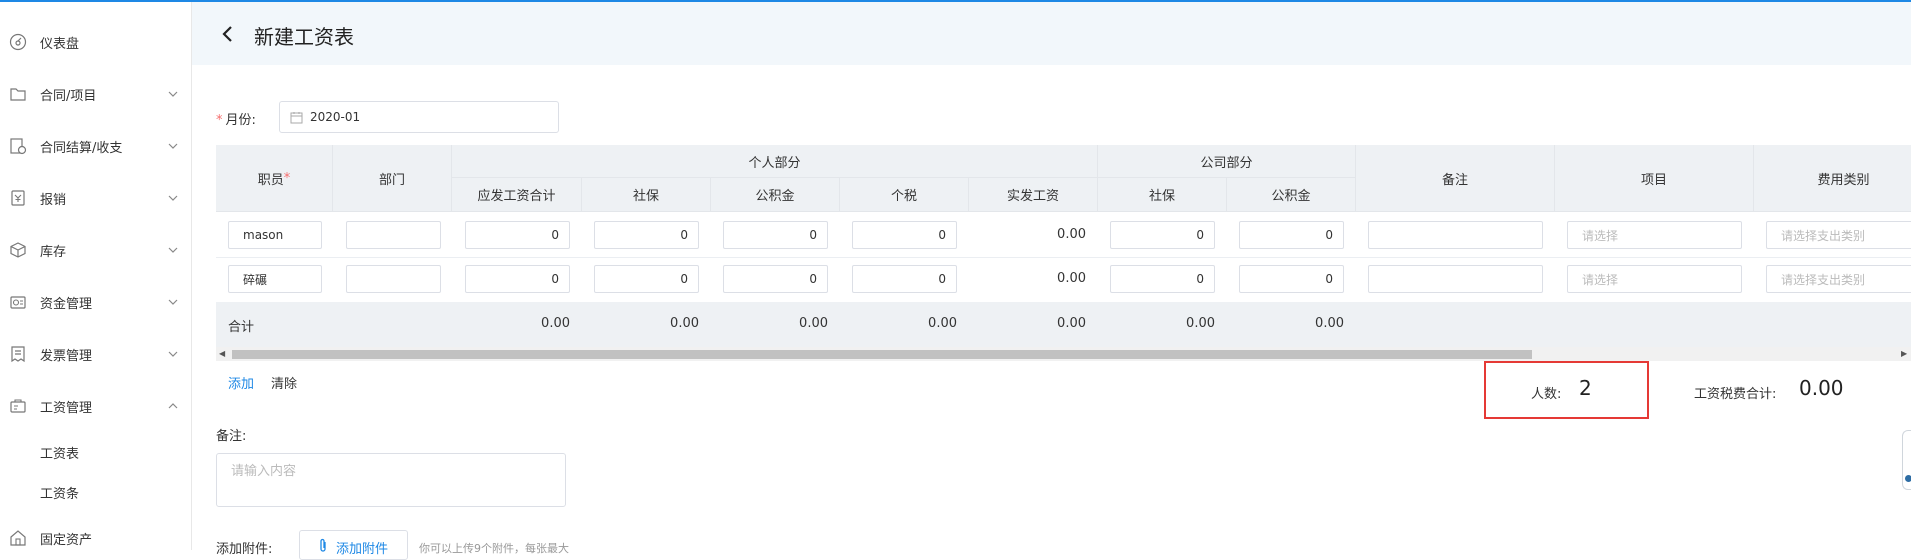 The image size is (1911, 560). What do you see at coordinates (18, 538) in the screenshot?
I see `asset-icon` at bounding box center [18, 538].